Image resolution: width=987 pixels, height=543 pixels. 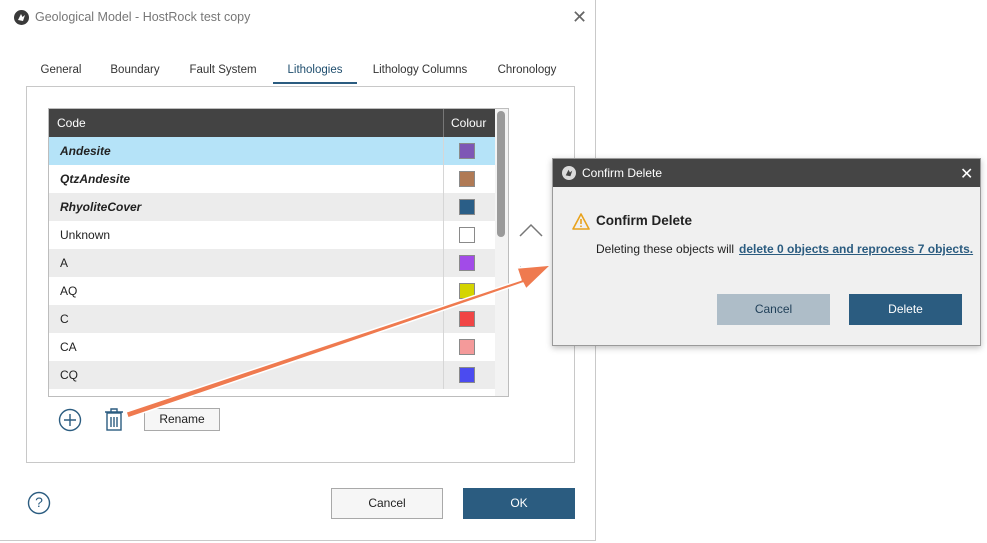 I want to click on lithology-code: CQ, so click(x=69, y=375).